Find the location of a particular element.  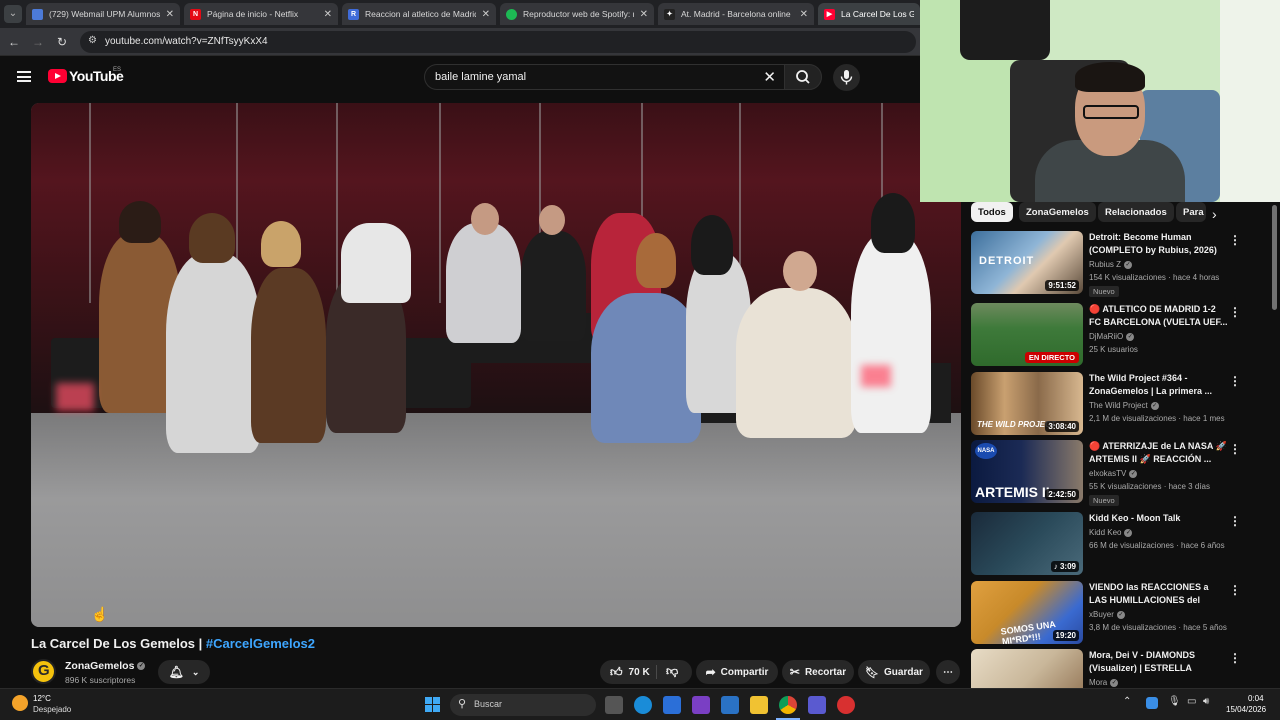

chip-label: ZonaGemelos is located at coordinates (1057, 212).